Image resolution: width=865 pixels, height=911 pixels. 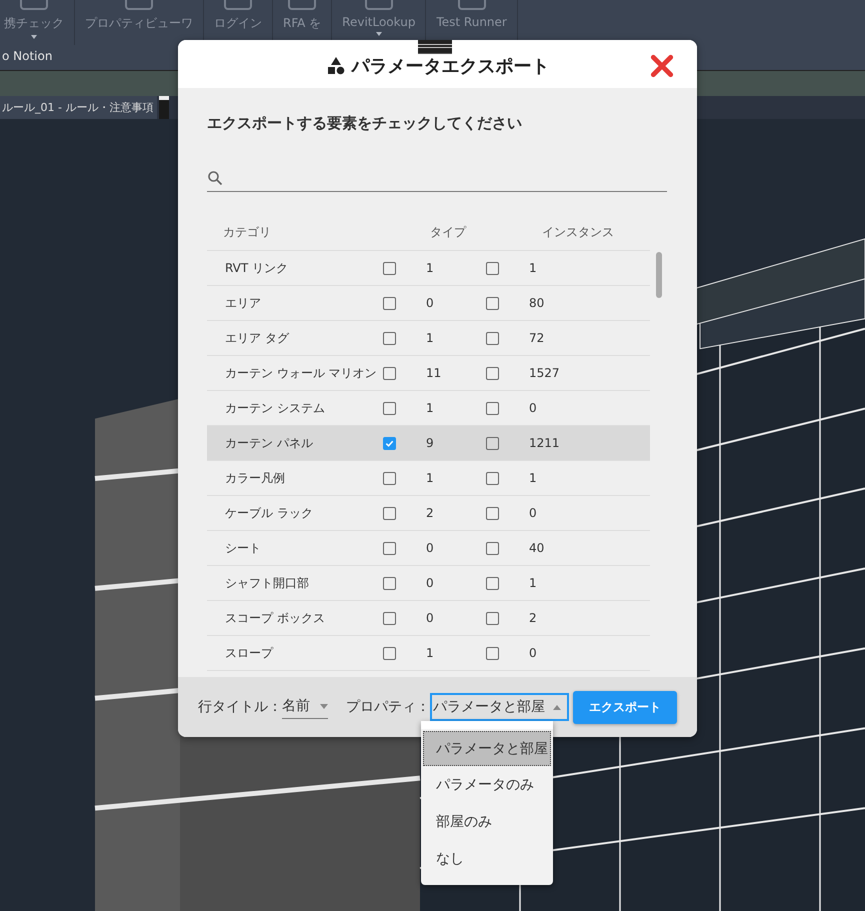 I want to click on count-cell-text: 1527, so click(x=545, y=373).